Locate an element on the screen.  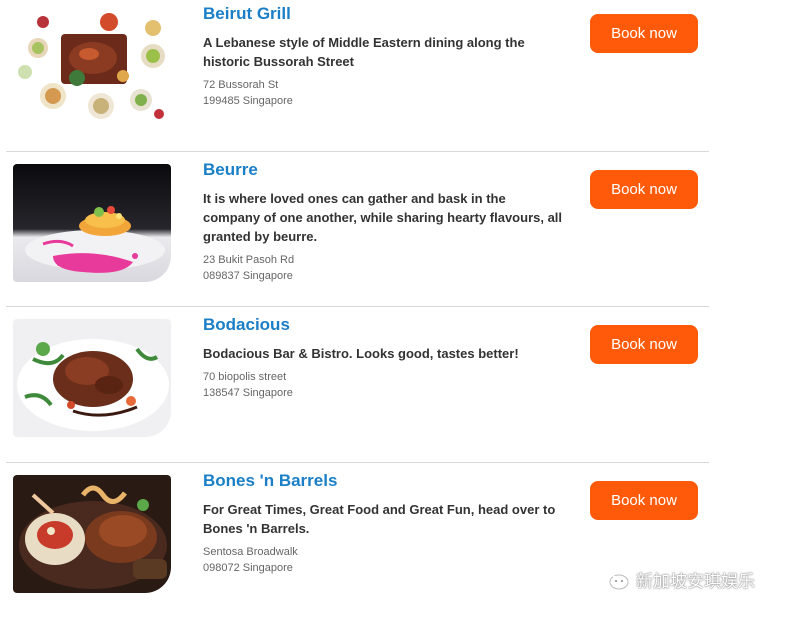
restaurant-address: 70 biopolis street 138547 Singapore is located at coordinates (368, 385).